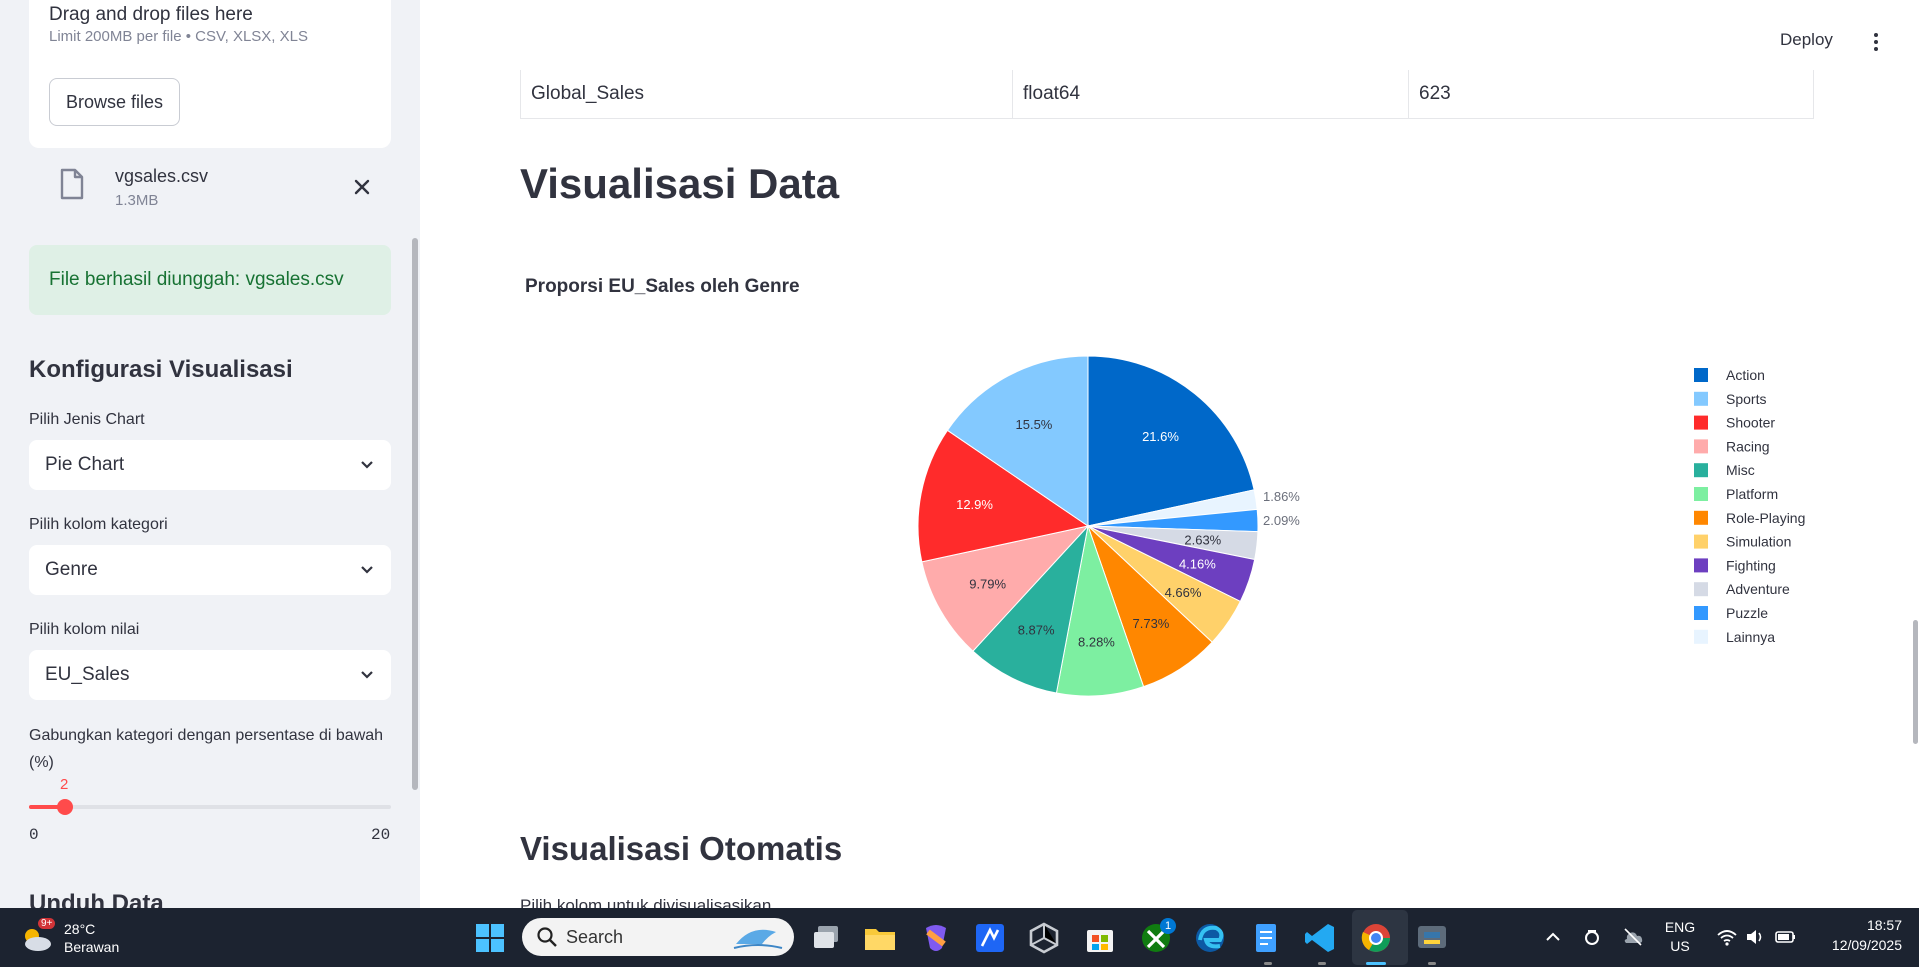 The height and width of the screenshot is (967, 1919). I want to click on pie-label-platform: 8.28%, so click(1096, 641).